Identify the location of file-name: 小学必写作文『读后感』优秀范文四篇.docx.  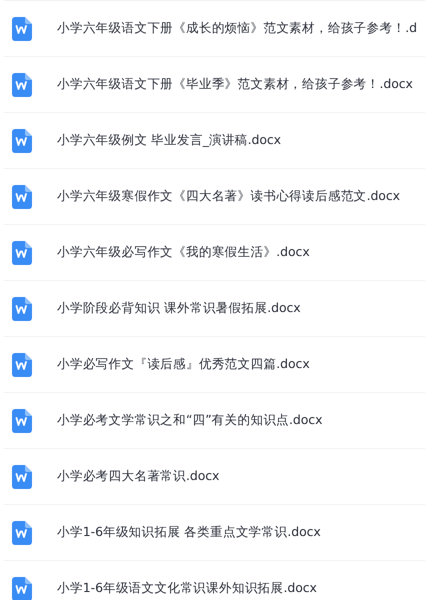
(183, 364).